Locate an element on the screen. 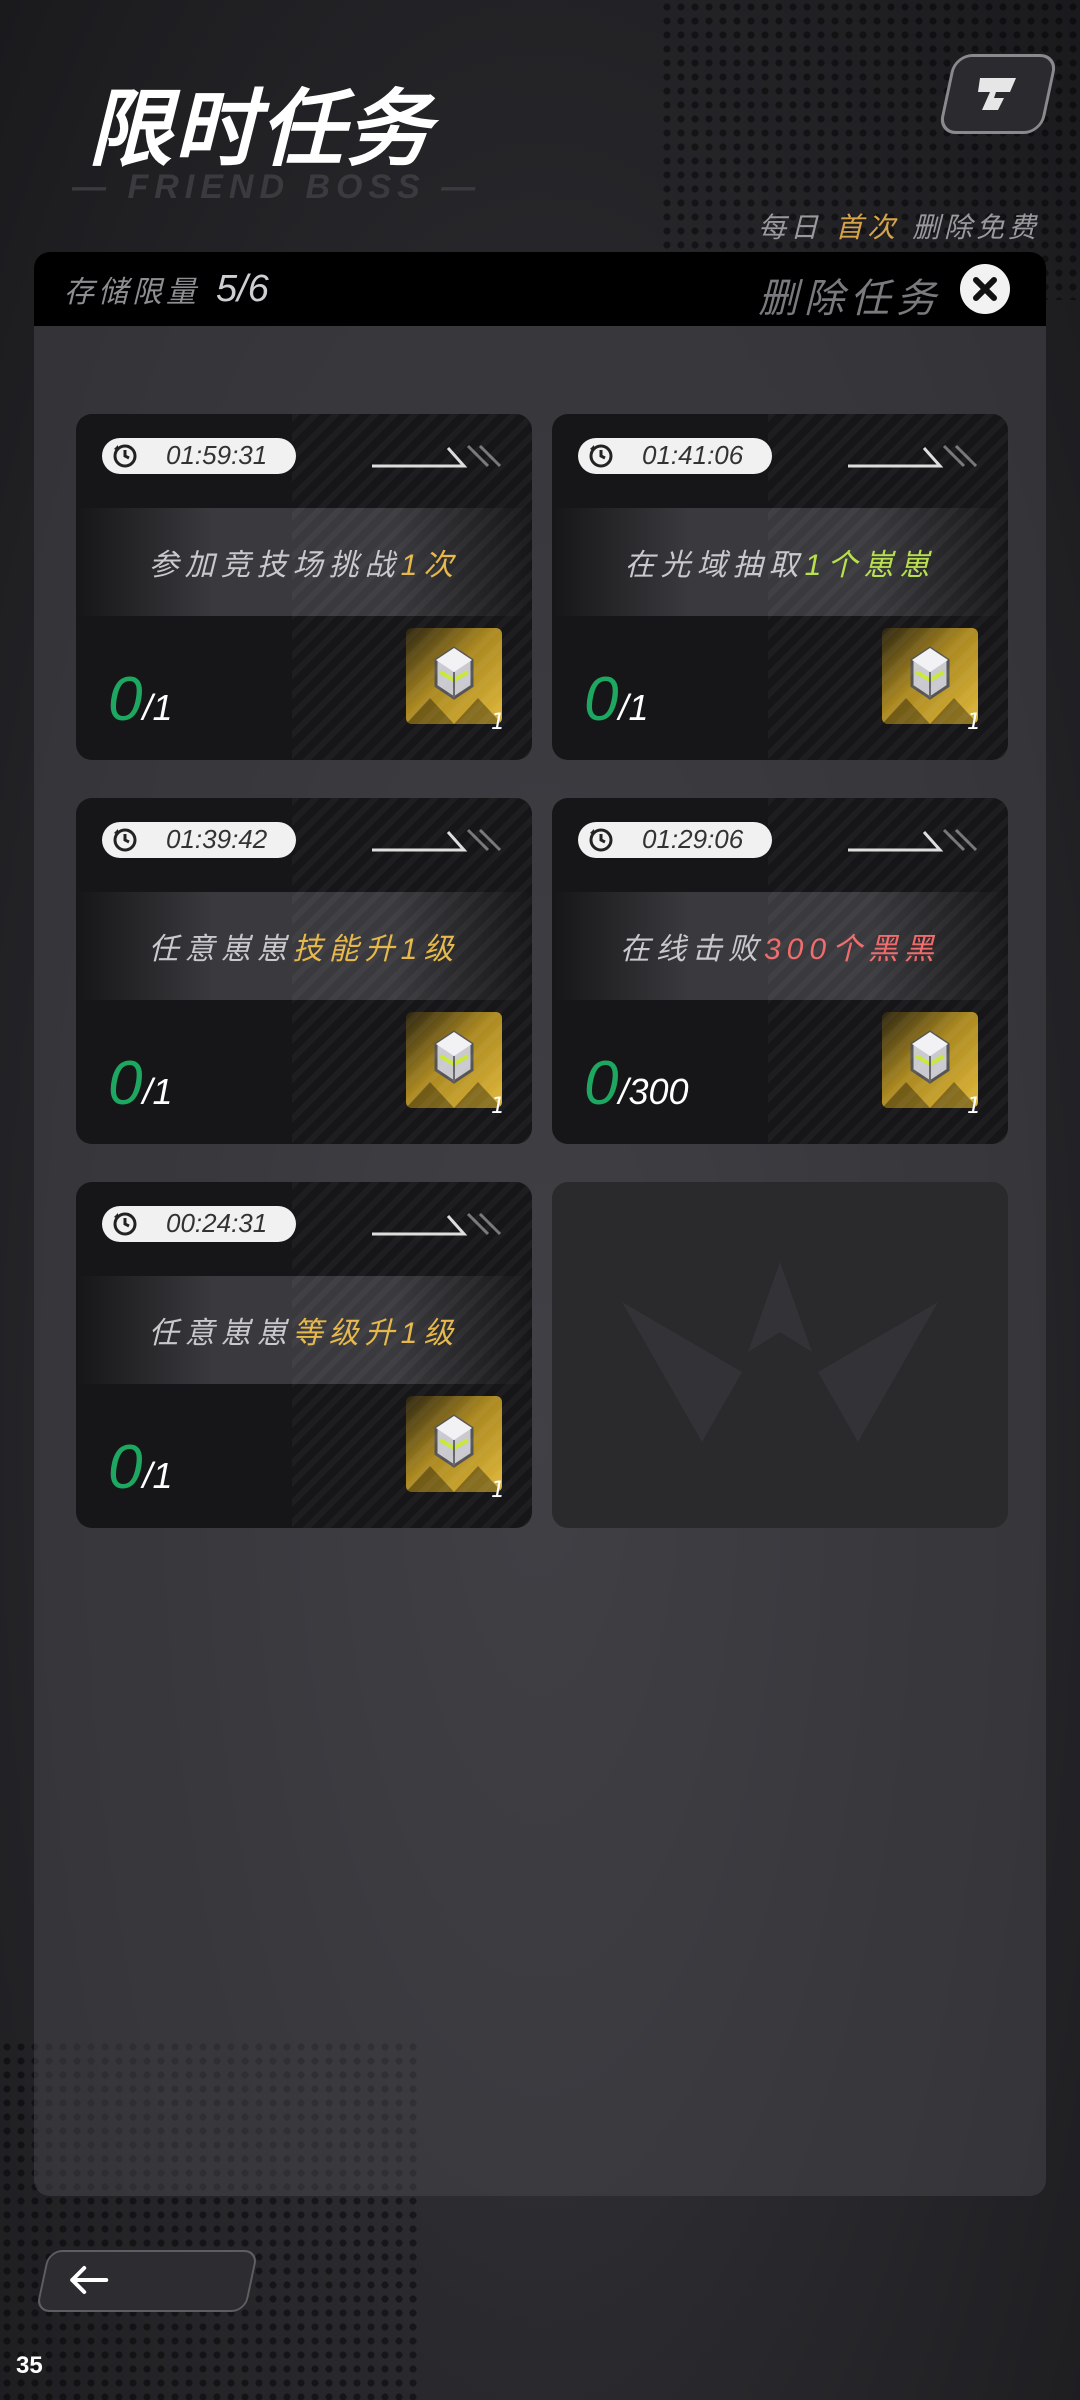  notice-prefix: 每日 is located at coordinates (790, 227).